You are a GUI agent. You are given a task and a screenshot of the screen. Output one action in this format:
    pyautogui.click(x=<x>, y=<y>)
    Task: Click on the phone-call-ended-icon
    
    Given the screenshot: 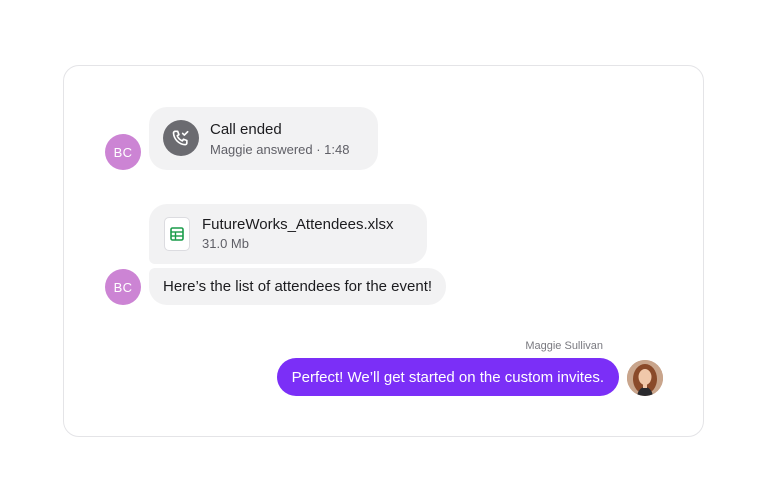 What is the action you would take?
    pyautogui.click(x=181, y=138)
    